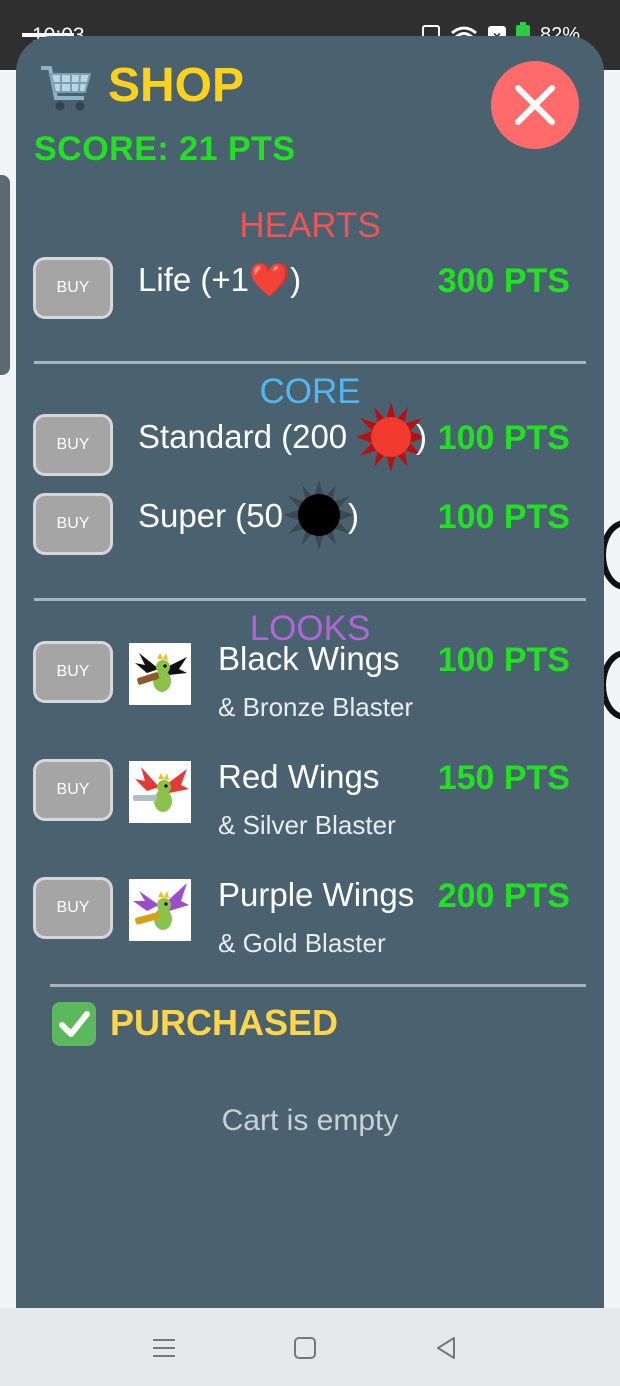 Image resolution: width=620 pixels, height=1386 pixels. I want to click on close-button, so click(535, 105).